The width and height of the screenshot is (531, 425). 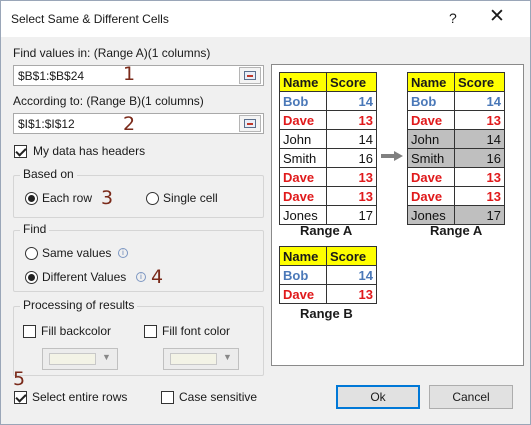 I want to click on case-sensitive-checkbox, so click(x=167, y=397).